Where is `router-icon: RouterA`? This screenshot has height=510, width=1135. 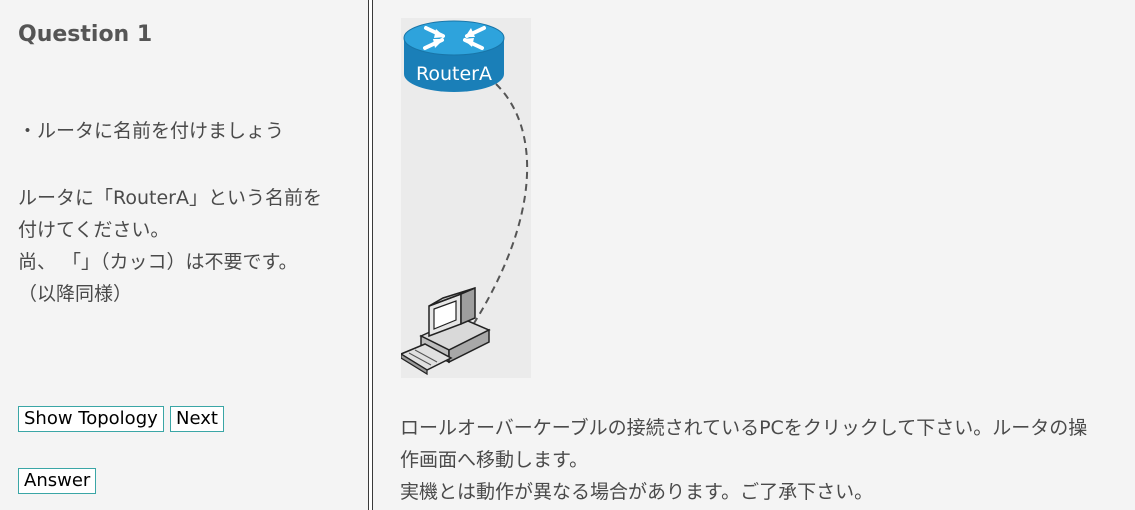 router-icon: RouterA is located at coordinates (454, 56).